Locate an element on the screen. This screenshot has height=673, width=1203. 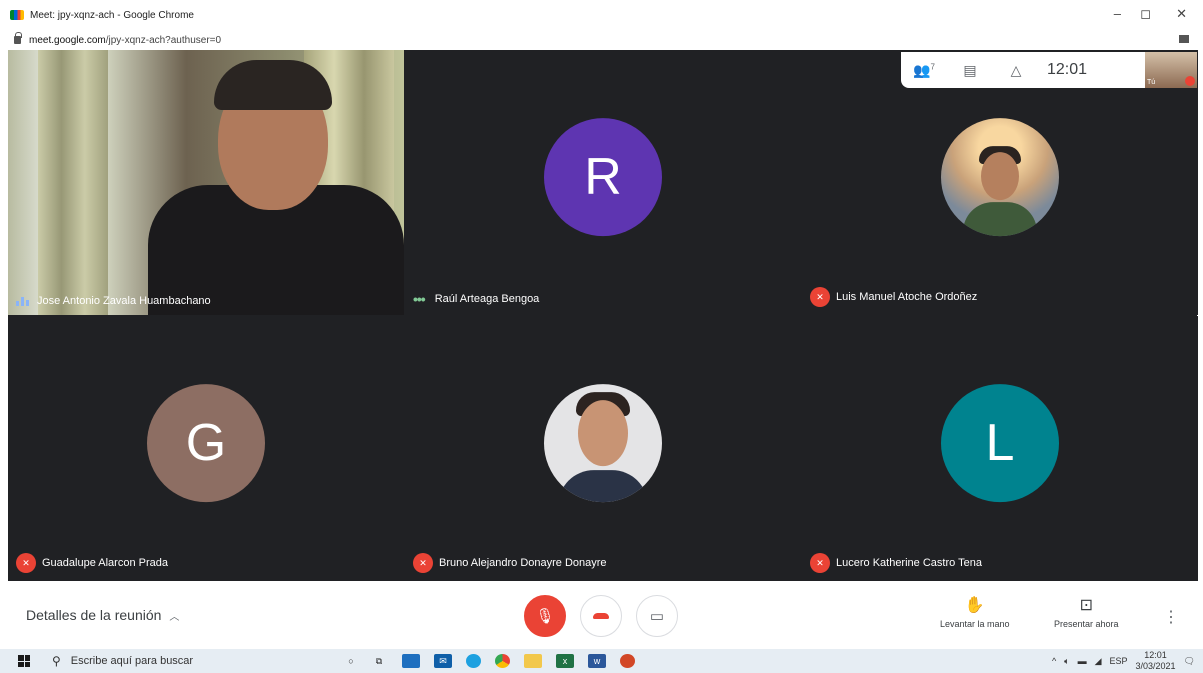
url-text: meet.google.com/jpy-xqnz-ach?authuser=0 is located at coordinates (125, 40).